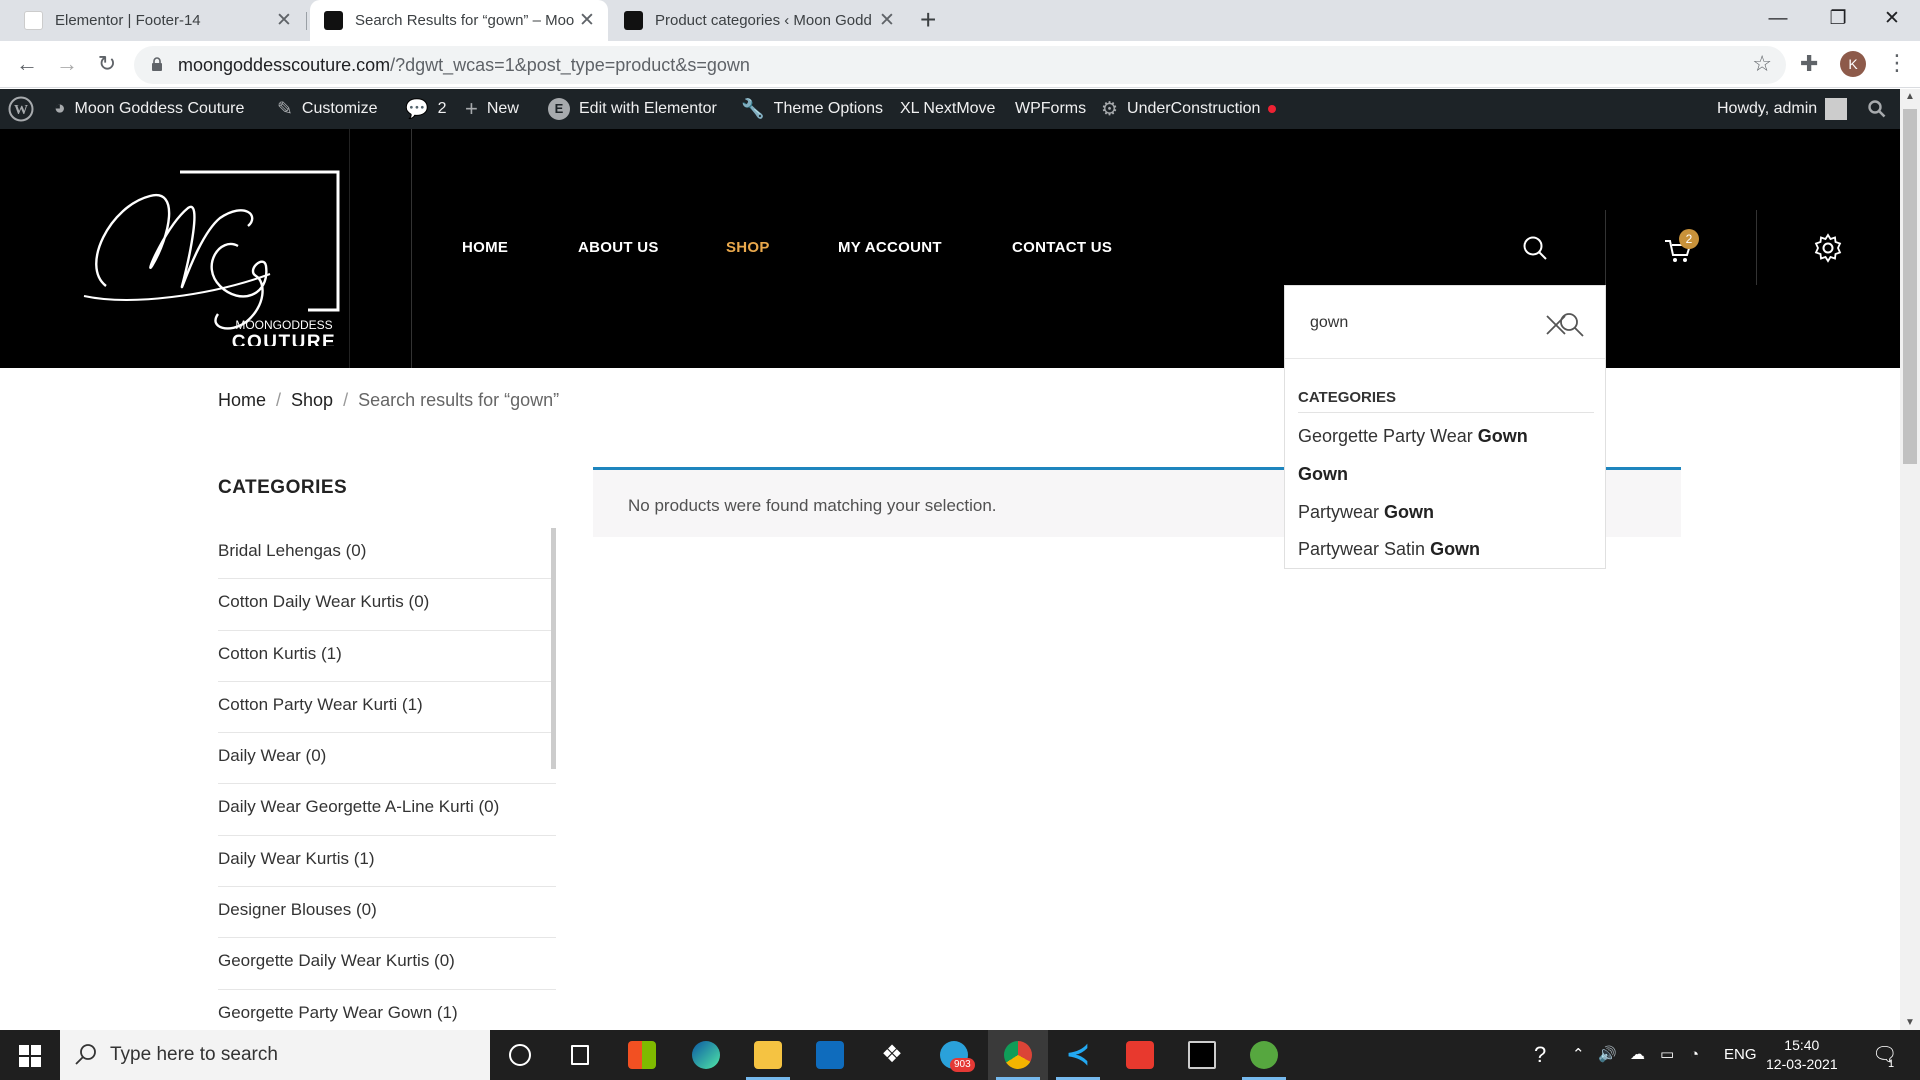  Describe the element at coordinates (1838, 20) in the screenshot. I see `restore-button: ❐` at that location.